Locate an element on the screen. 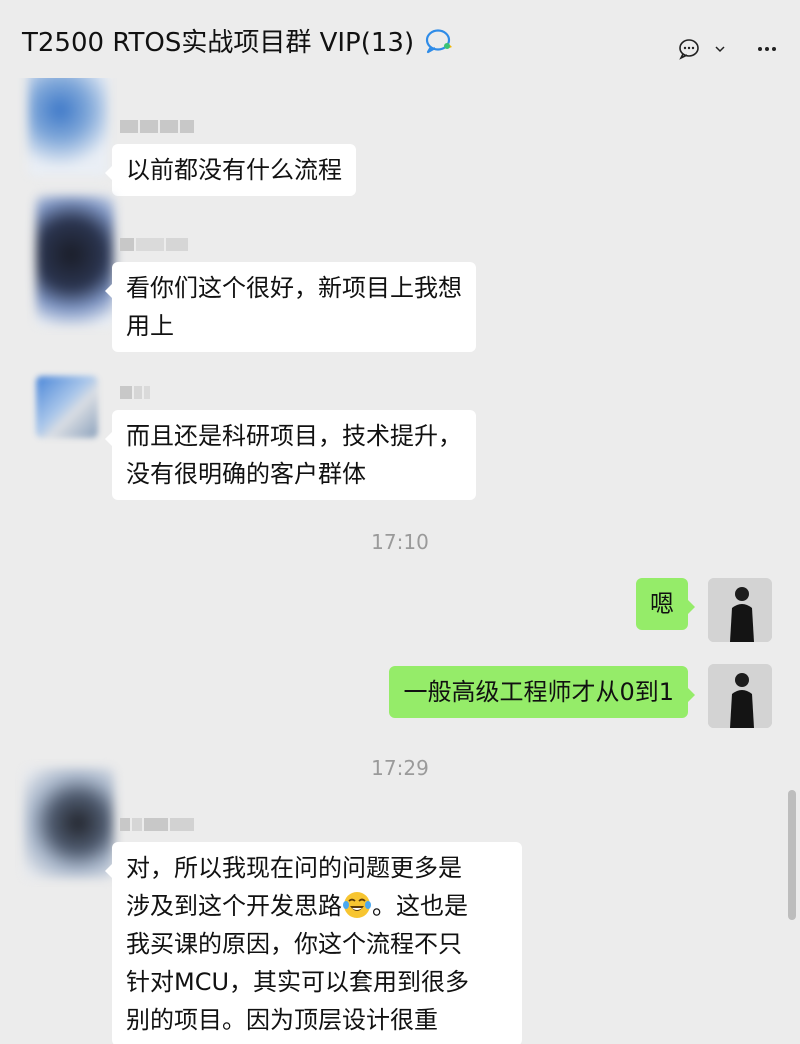 The image size is (800, 1044). message-text: 。这也是 is located at coordinates (420, 906).